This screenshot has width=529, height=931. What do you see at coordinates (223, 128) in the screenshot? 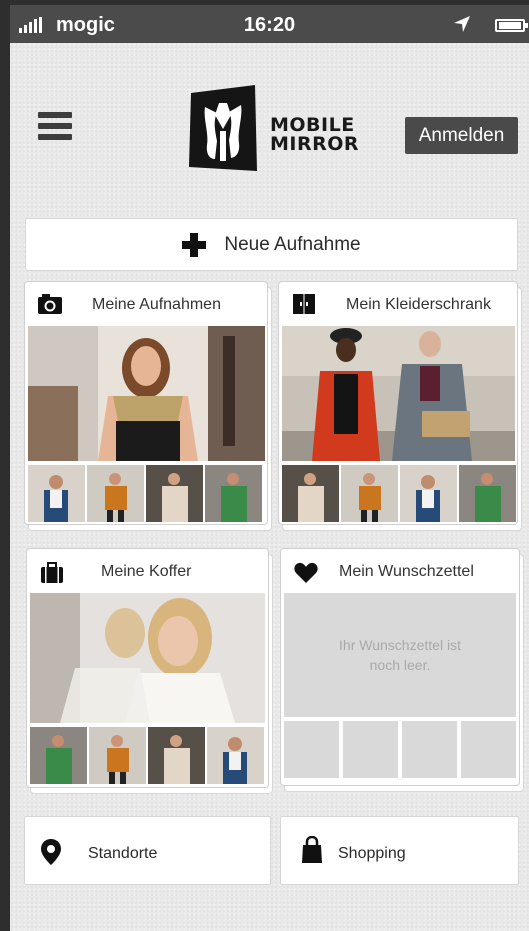
I see `mobile-mirror-logo-icon` at bounding box center [223, 128].